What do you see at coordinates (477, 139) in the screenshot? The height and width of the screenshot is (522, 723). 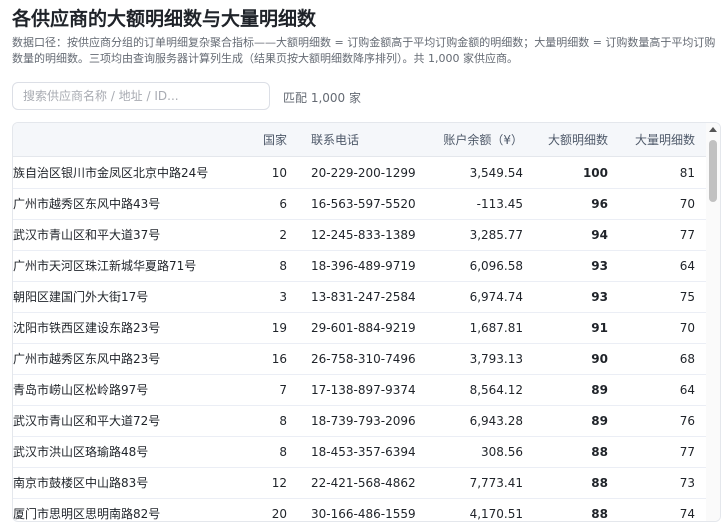 I see `header-balance: 账户余额（¥）` at bounding box center [477, 139].